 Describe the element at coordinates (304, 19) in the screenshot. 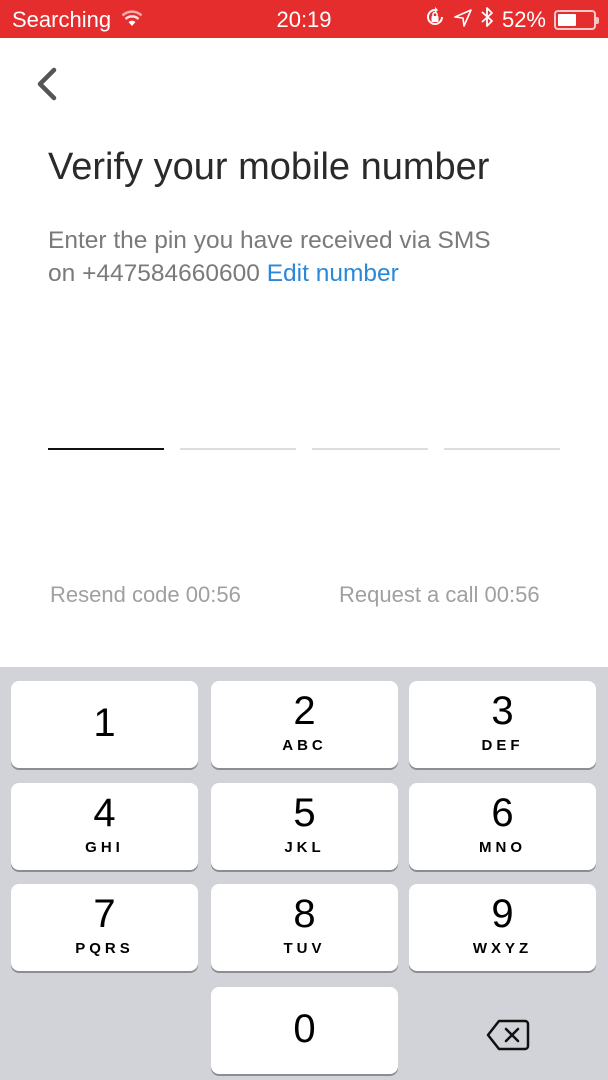

I see `status-bar: Searching 20:19 52%` at that location.